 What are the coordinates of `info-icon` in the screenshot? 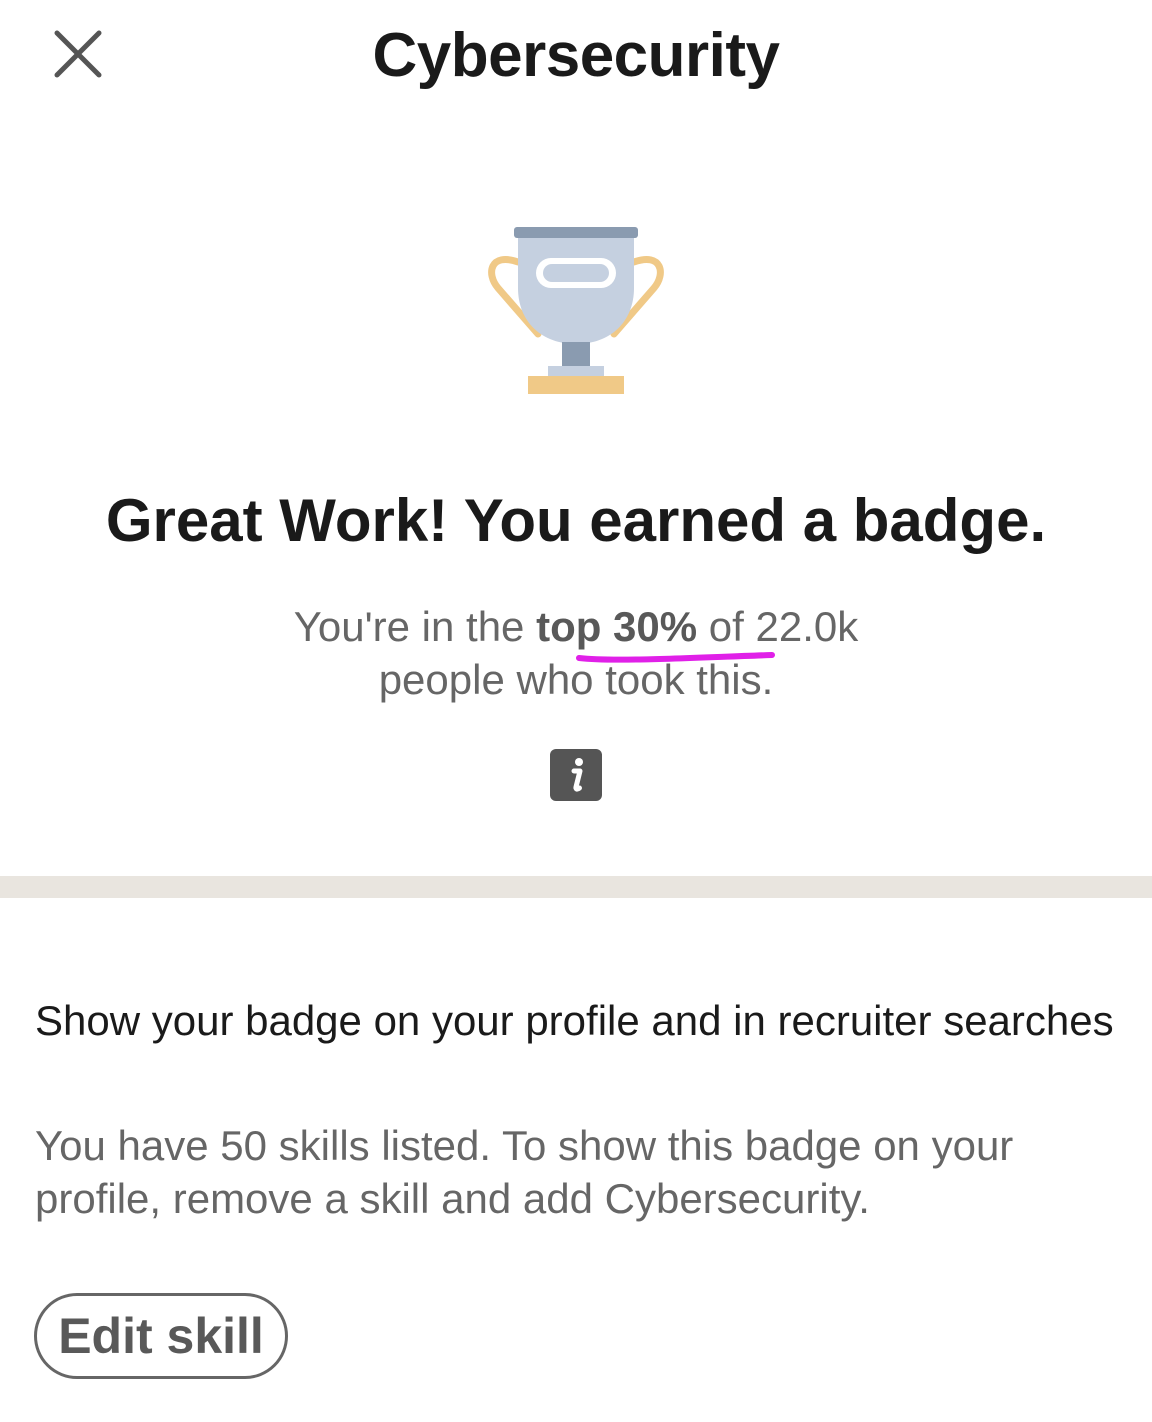 It's located at (576, 775).